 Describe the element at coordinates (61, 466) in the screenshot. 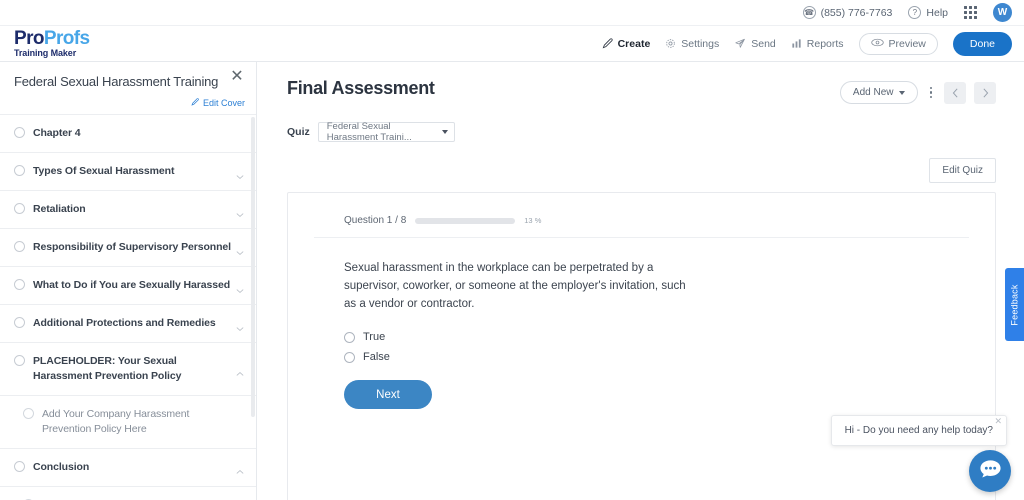

I see `sidebar-item-label: Conclusion` at that location.